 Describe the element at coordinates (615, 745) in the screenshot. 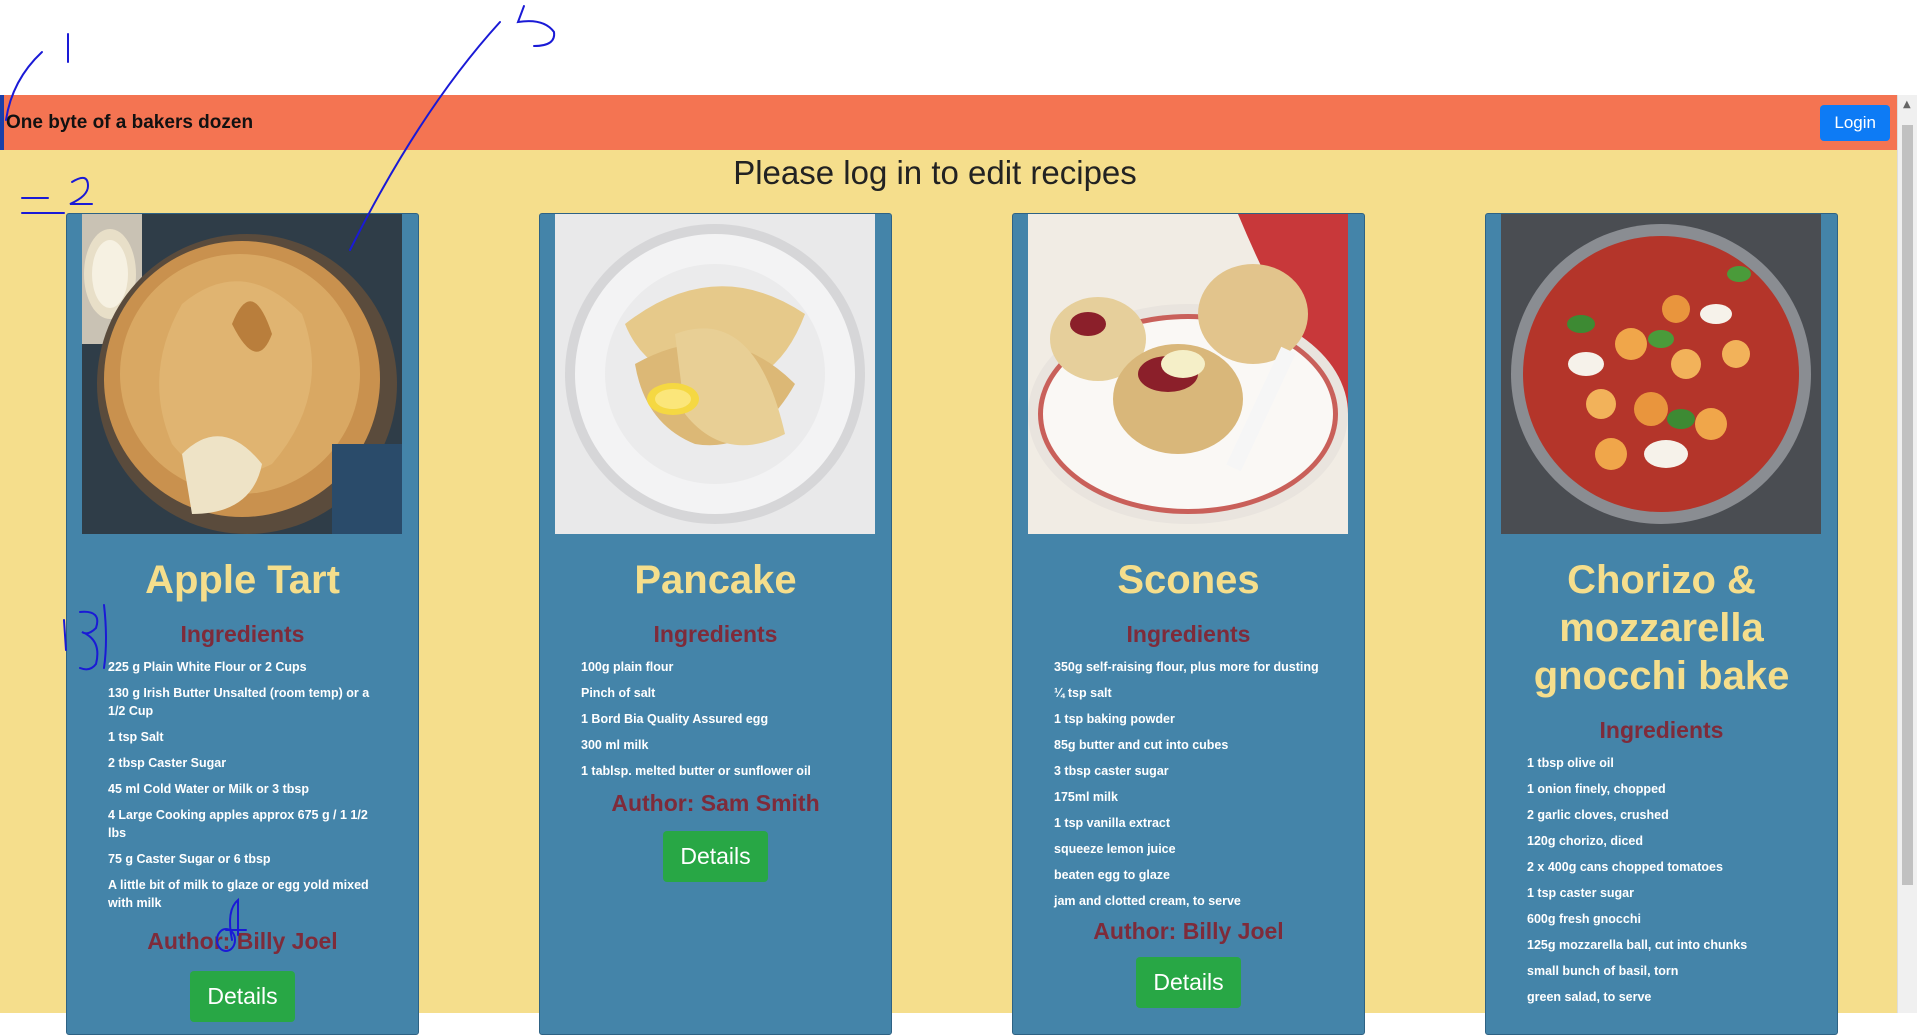

I see `ingredient-item: 300 ml milk` at that location.